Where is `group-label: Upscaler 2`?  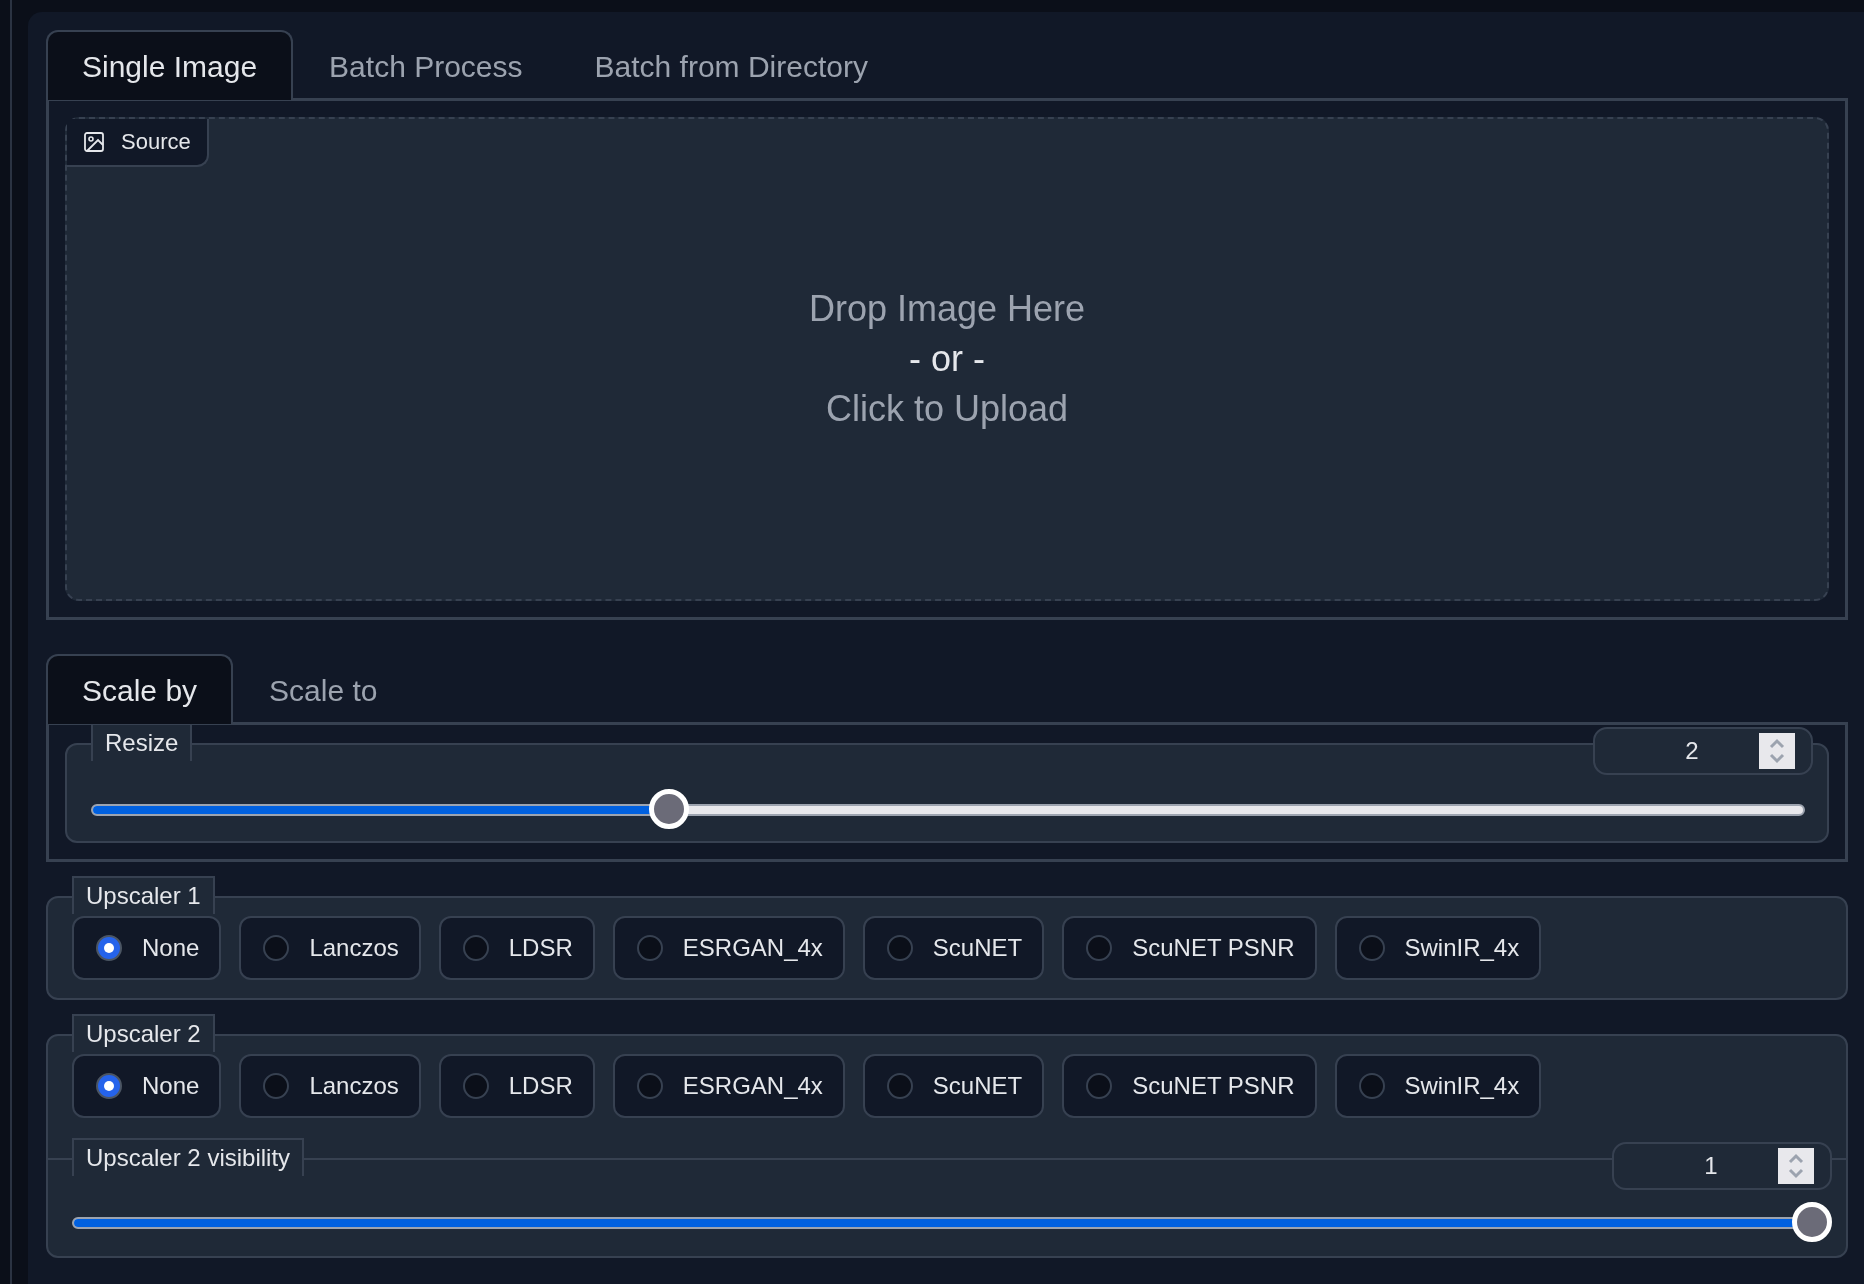 group-label: Upscaler 2 is located at coordinates (143, 1033).